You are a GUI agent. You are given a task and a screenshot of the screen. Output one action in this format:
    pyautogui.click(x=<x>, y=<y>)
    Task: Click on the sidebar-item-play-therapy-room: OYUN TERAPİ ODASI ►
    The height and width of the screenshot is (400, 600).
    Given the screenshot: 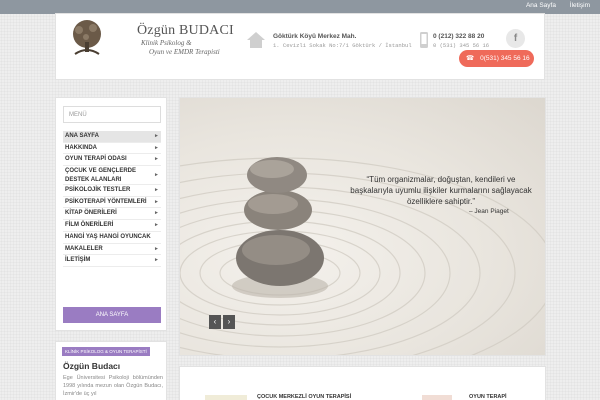 What is the action you would take?
    pyautogui.click(x=112, y=160)
    